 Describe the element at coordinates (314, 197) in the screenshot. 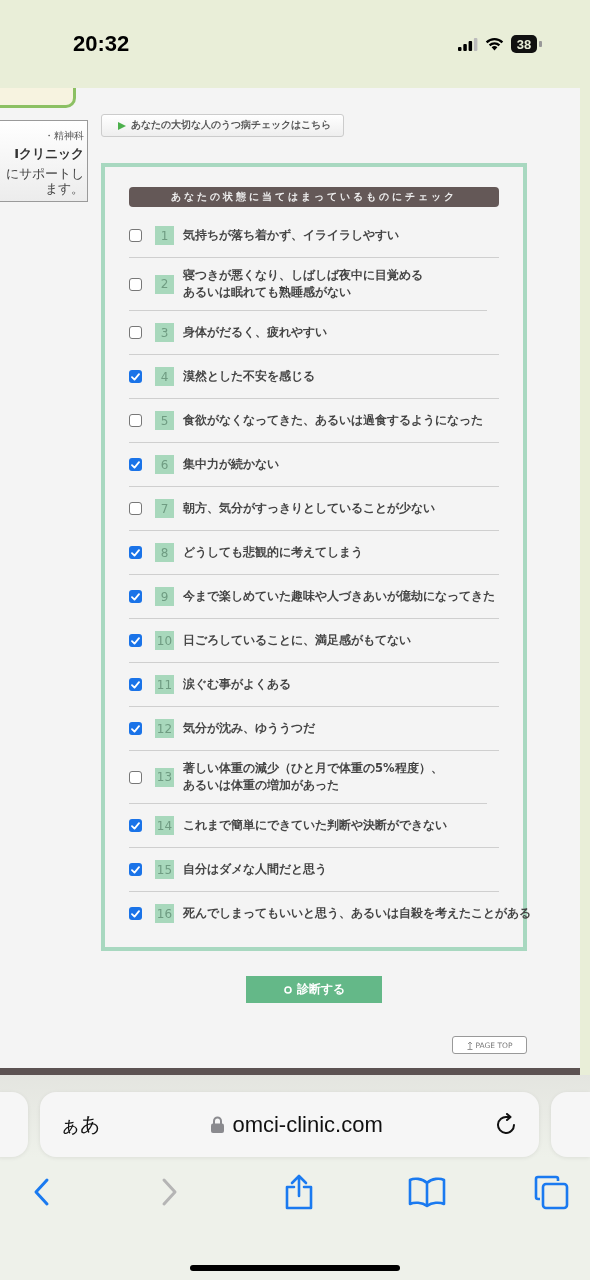

I see `checklist-heading: あなたの状態に当てはまっているものにチェック` at that location.